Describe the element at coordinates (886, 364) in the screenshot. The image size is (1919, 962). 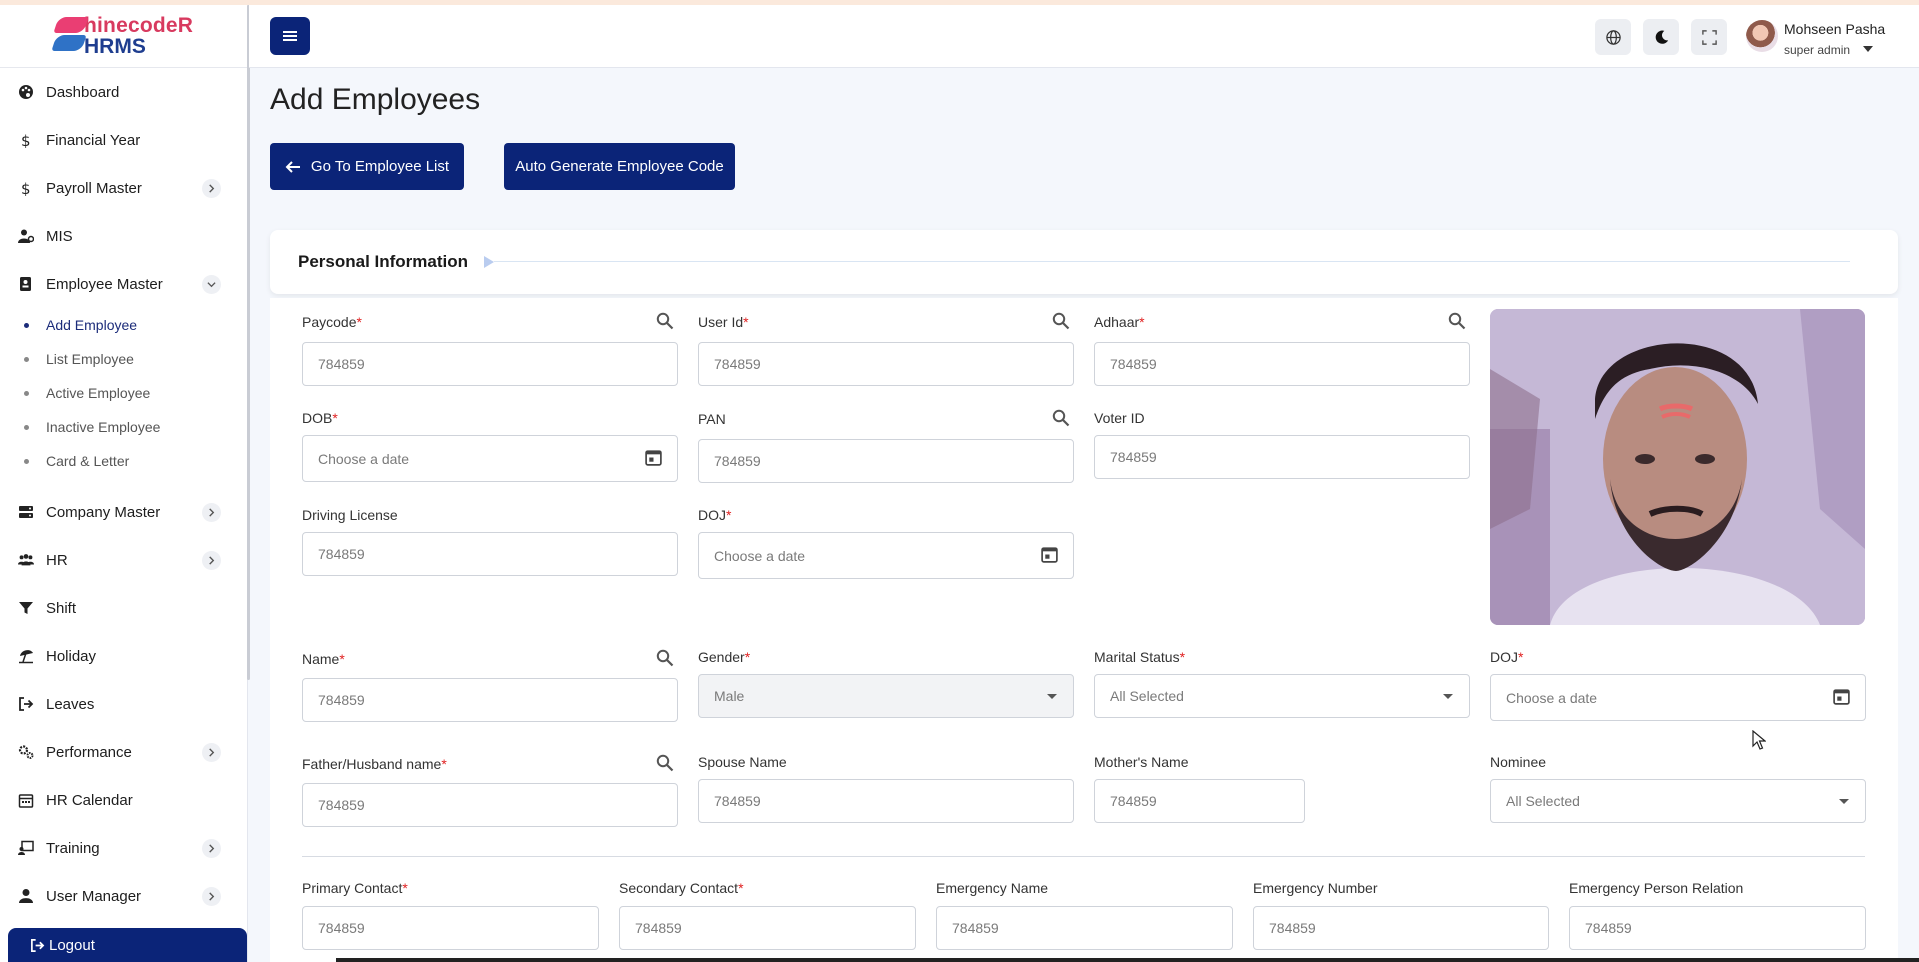
I see `user-id-input: 784859` at that location.